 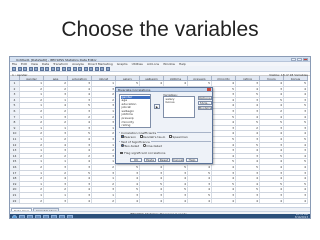 I want to click on coefficient-option: Spearman, so click(x=178, y=137).